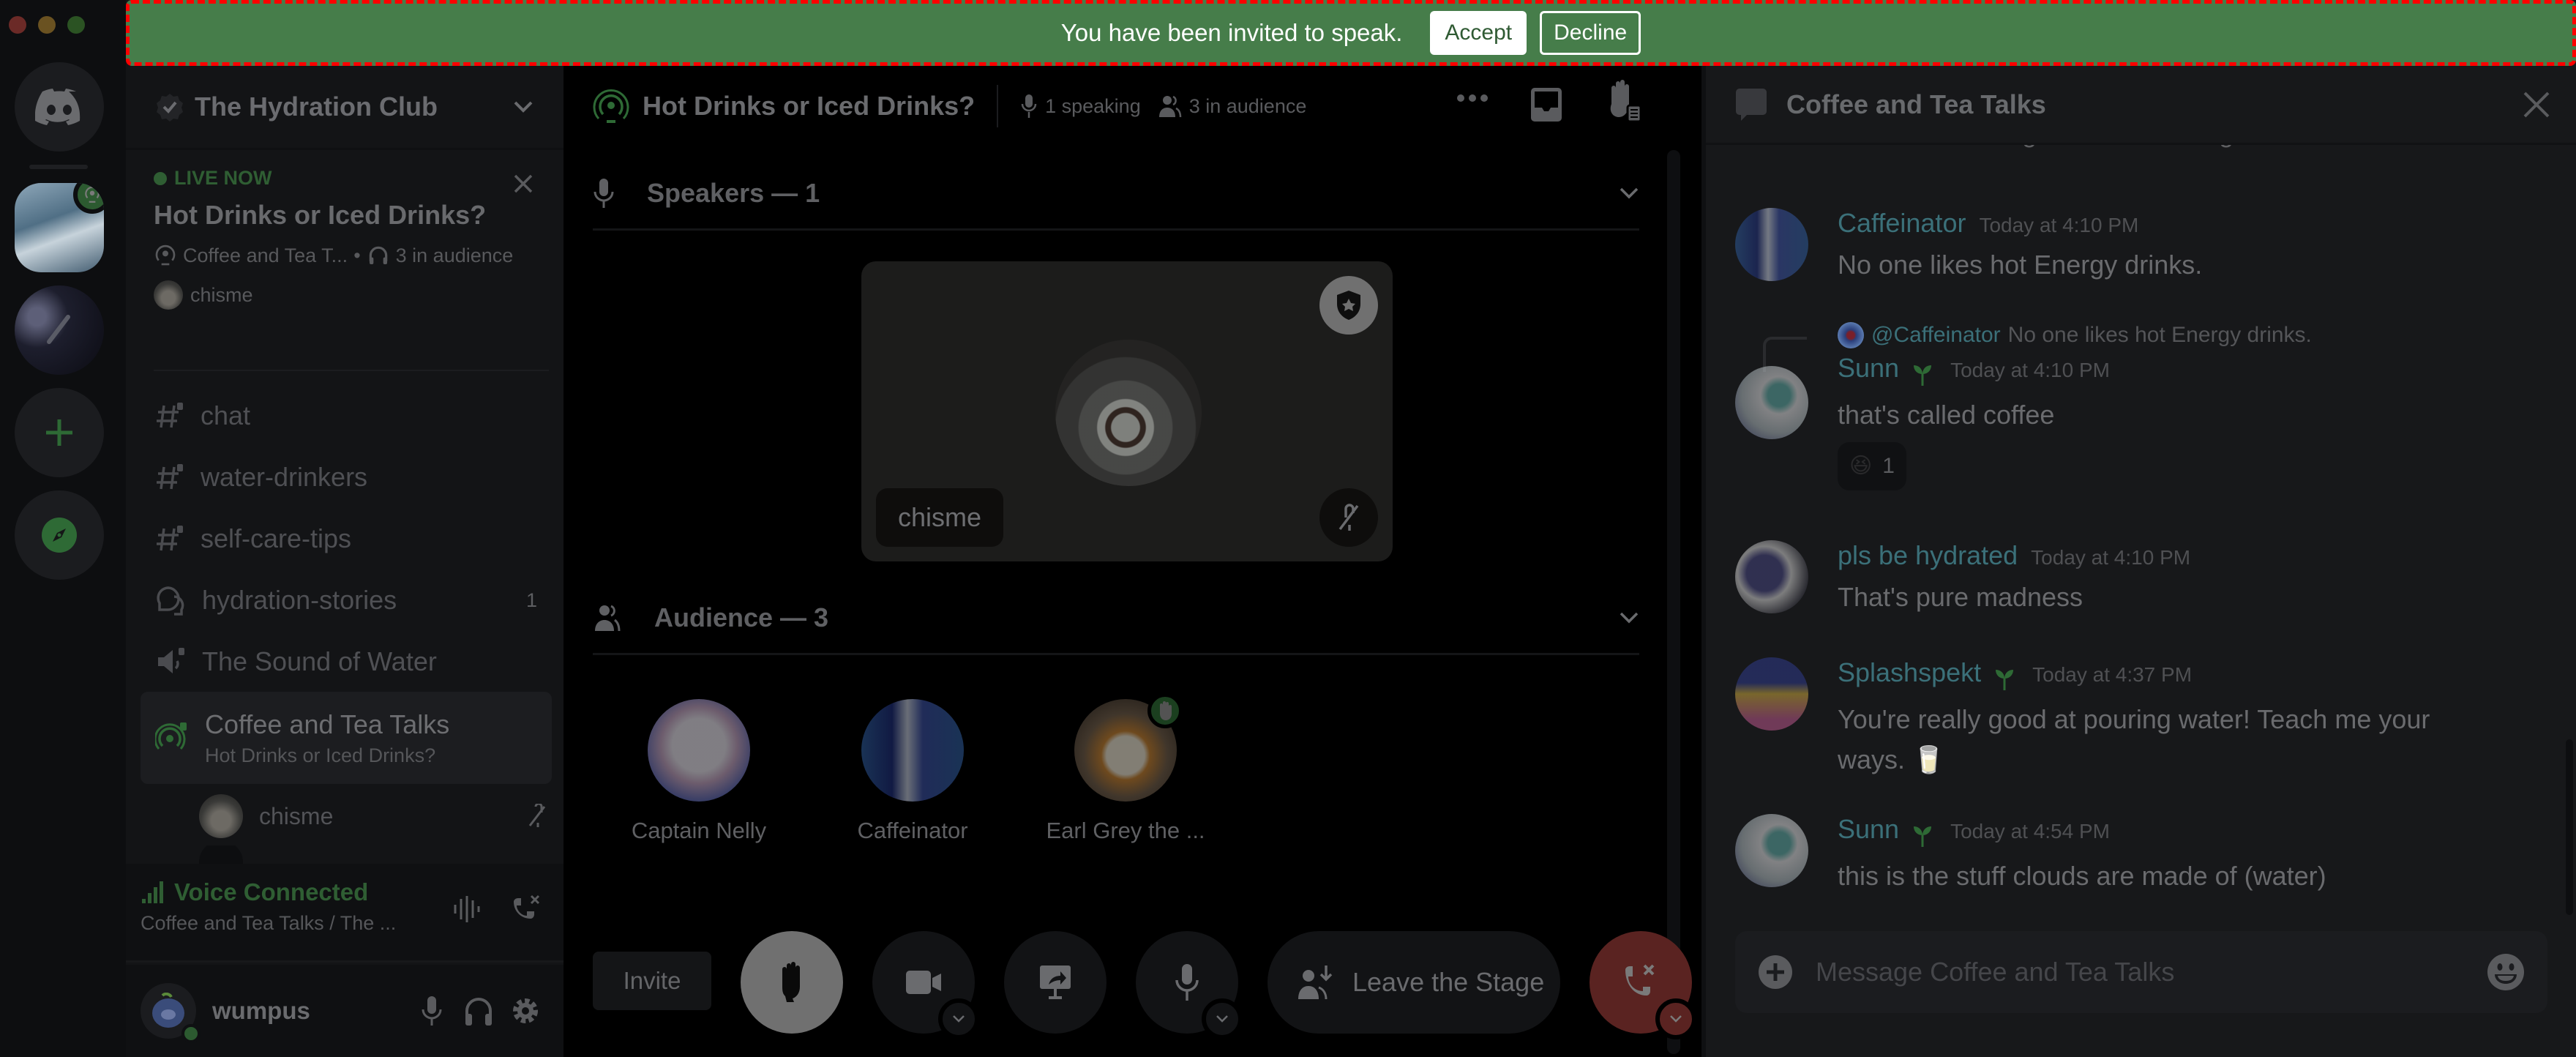 The height and width of the screenshot is (1057, 2576). What do you see at coordinates (59, 227) in the screenshot?
I see `server-hydration-club` at bounding box center [59, 227].